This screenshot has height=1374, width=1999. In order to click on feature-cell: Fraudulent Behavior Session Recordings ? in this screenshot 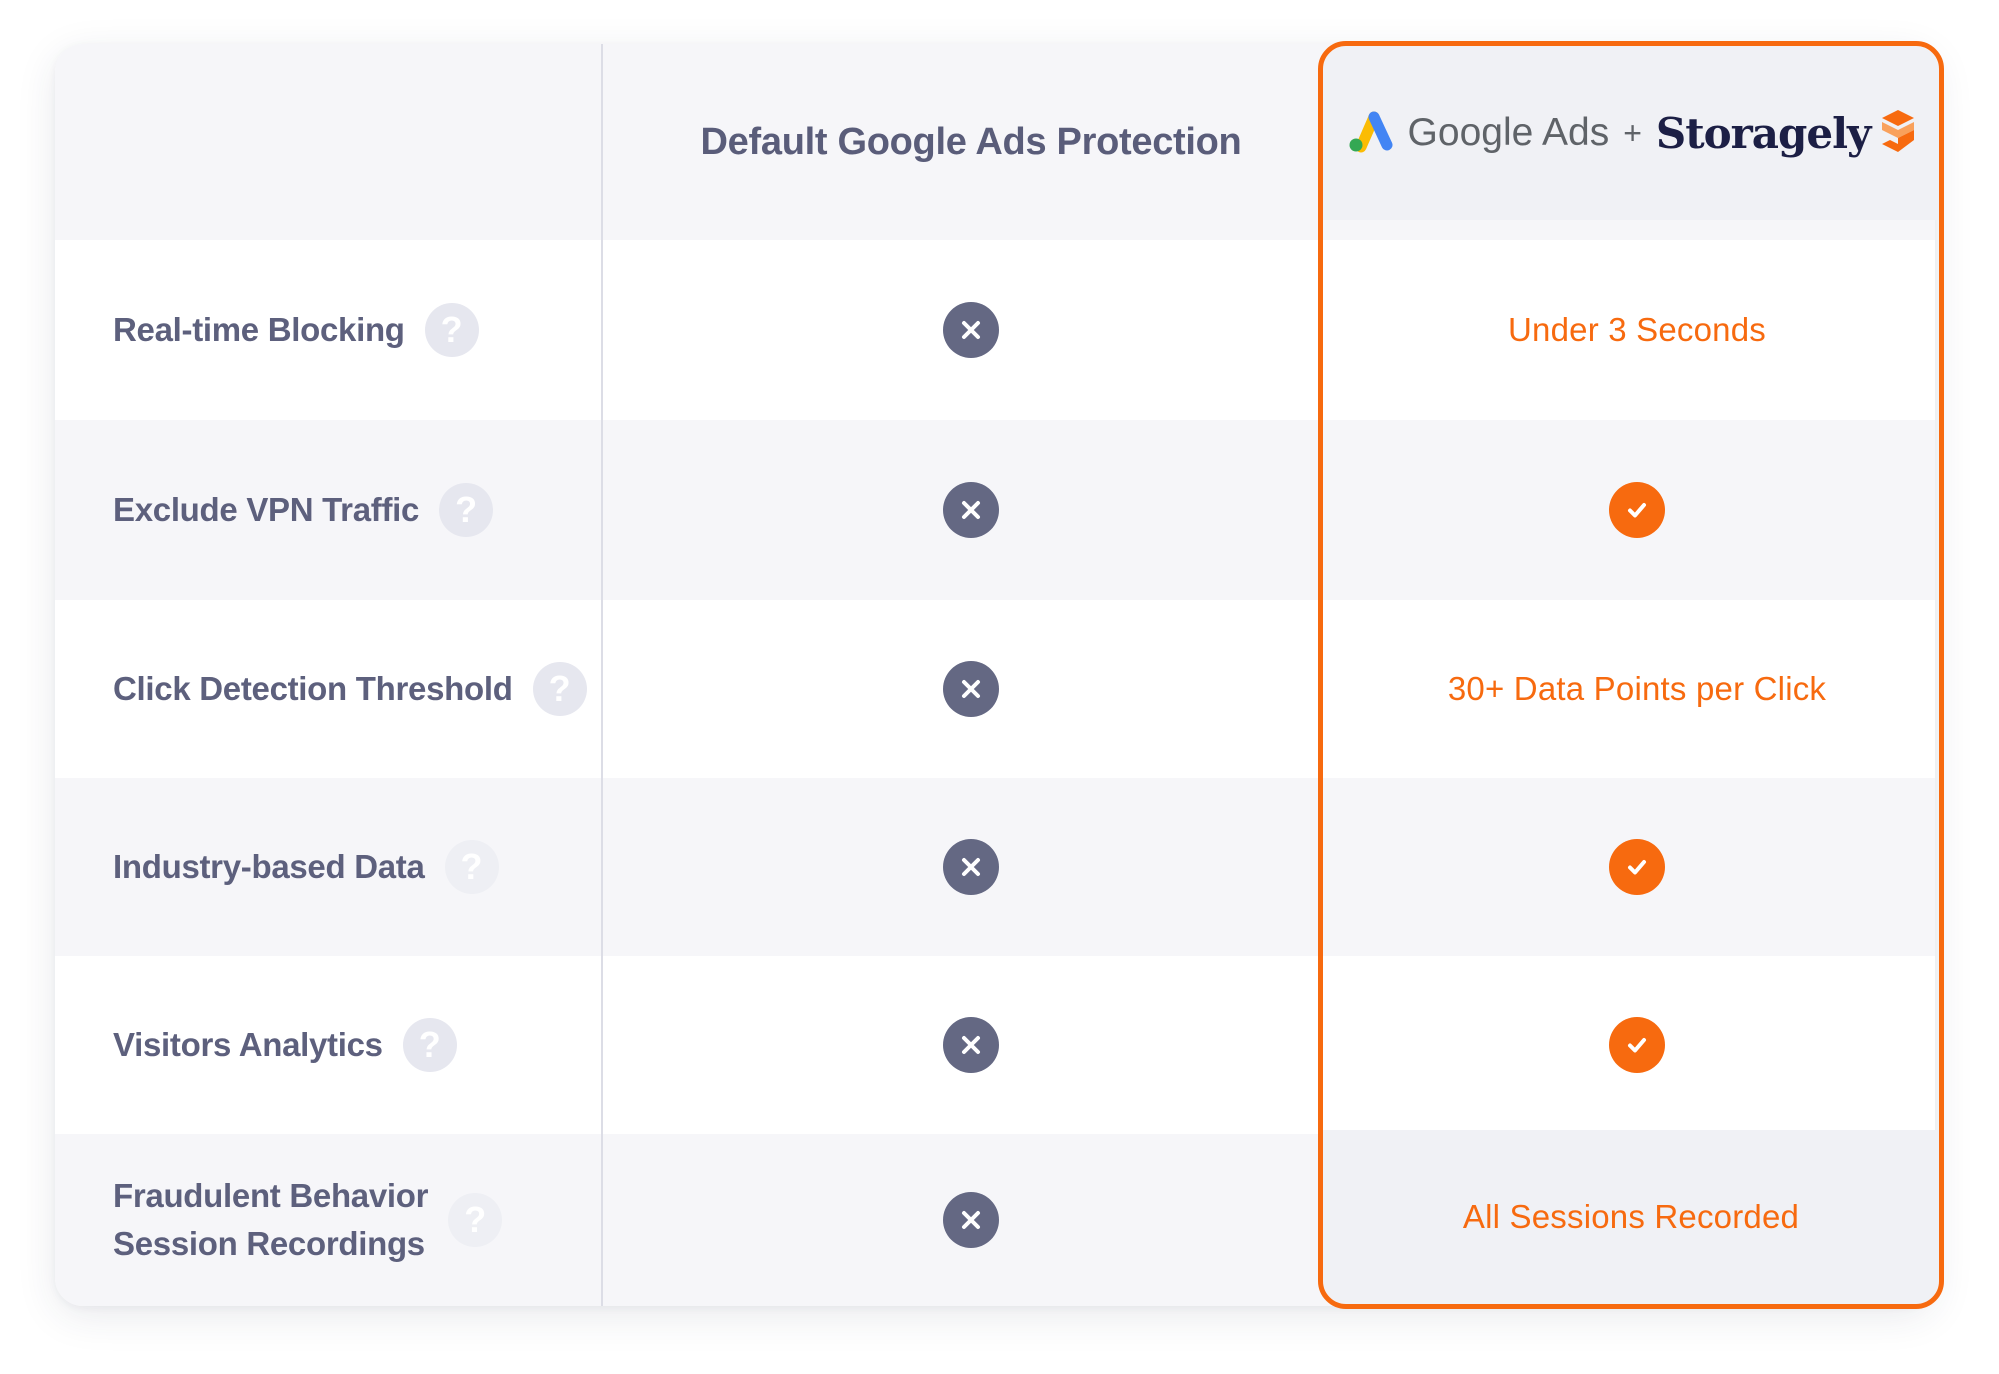, I will do `click(329, 1220)`.